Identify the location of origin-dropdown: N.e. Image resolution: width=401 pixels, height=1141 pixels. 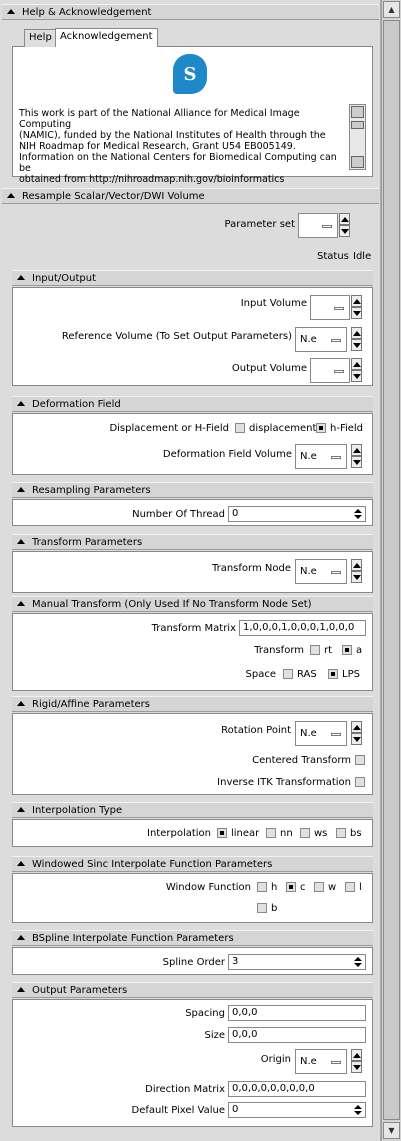
(321, 1061).